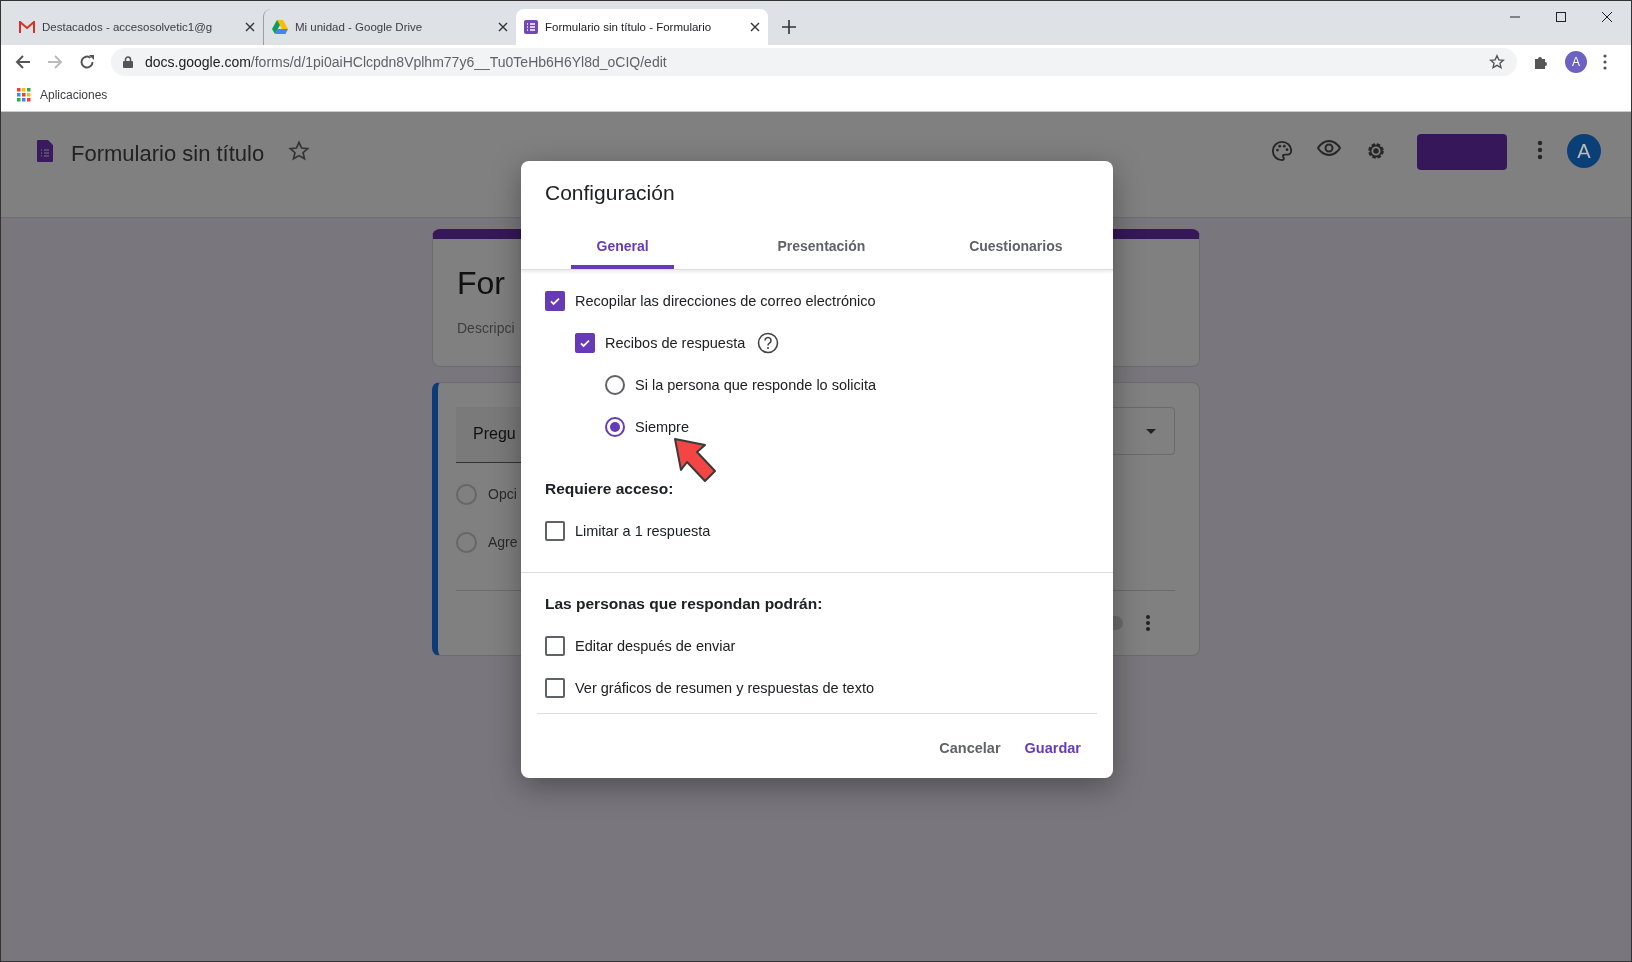 The width and height of the screenshot is (1632, 962). Describe the element at coordinates (642, 27) in the screenshot. I see `browser-tab: Formulario sin título - Formulario` at that location.